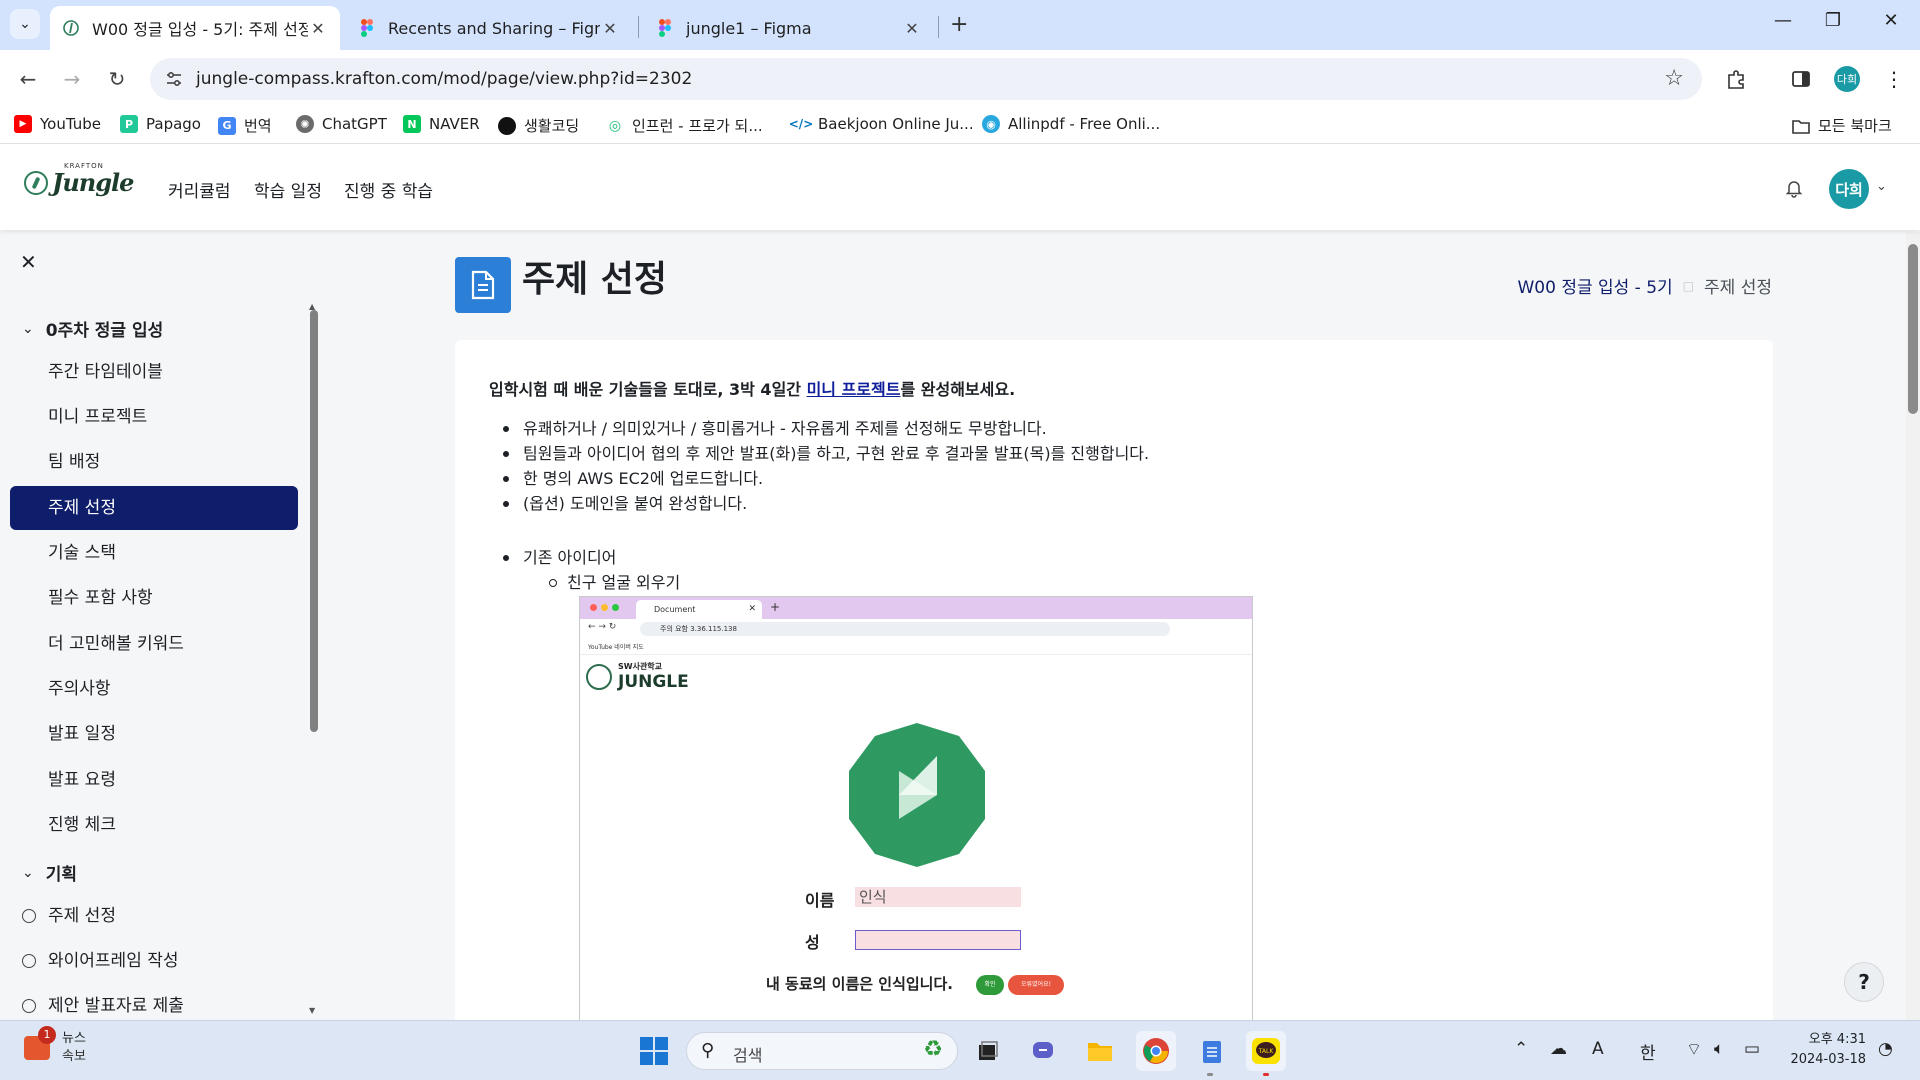 The width and height of the screenshot is (1920, 1080). What do you see at coordinates (1558, 1049) in the screenshot?
I see `onedrive-icon: ☁` at bounding box center [1558, 1049].